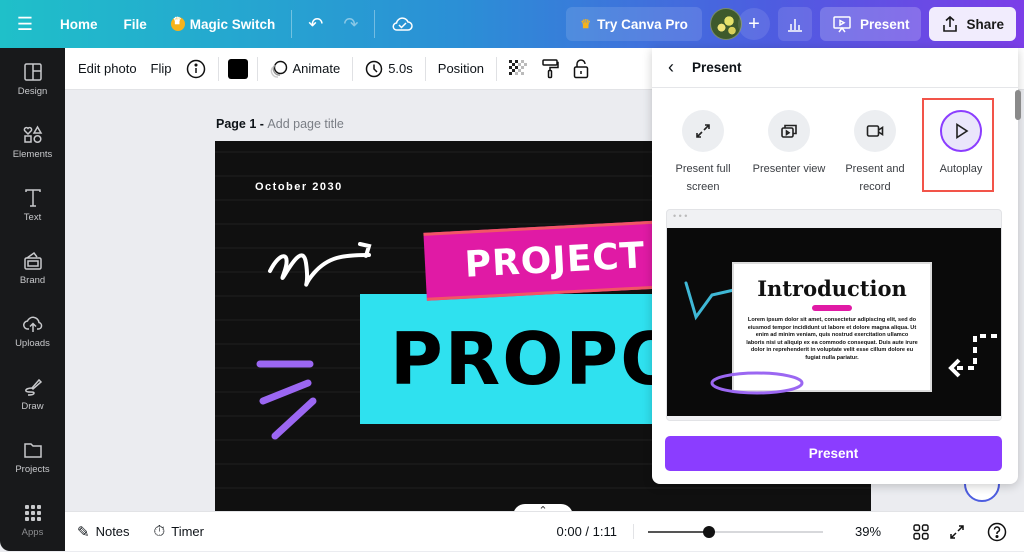 The image size is (1024, 552). I want to click on duration-button: 5.0s, so click(389, 69).